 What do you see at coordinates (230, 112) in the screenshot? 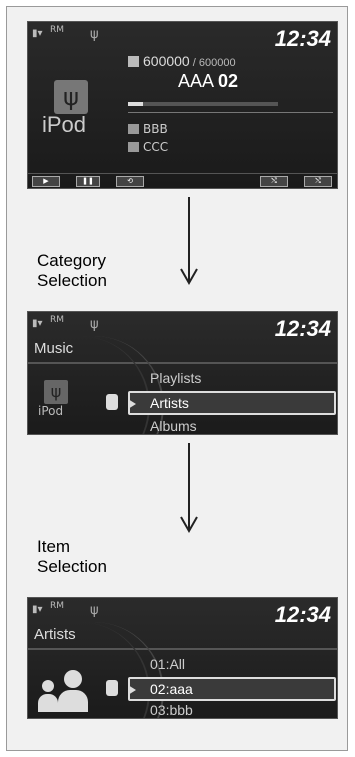
I see `divider` at bounding box center [230, 112].